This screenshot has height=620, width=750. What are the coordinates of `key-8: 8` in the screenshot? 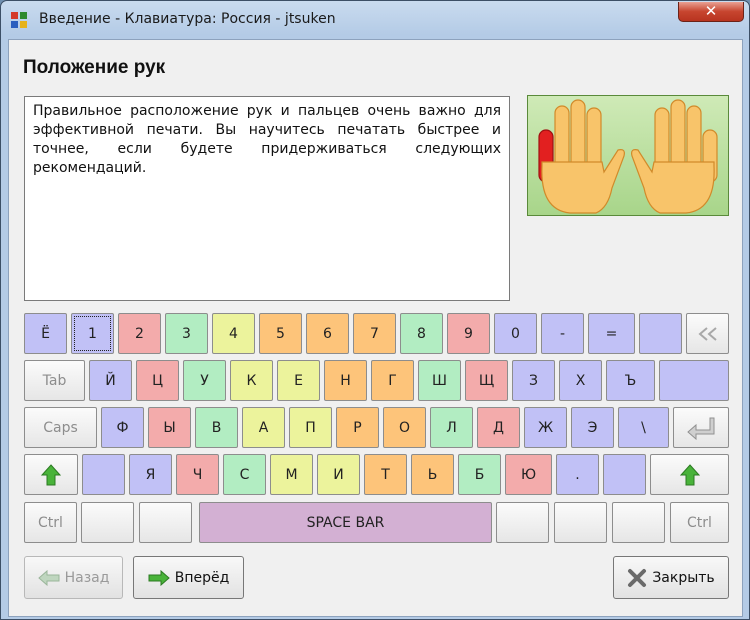 It's located at (421, 333).